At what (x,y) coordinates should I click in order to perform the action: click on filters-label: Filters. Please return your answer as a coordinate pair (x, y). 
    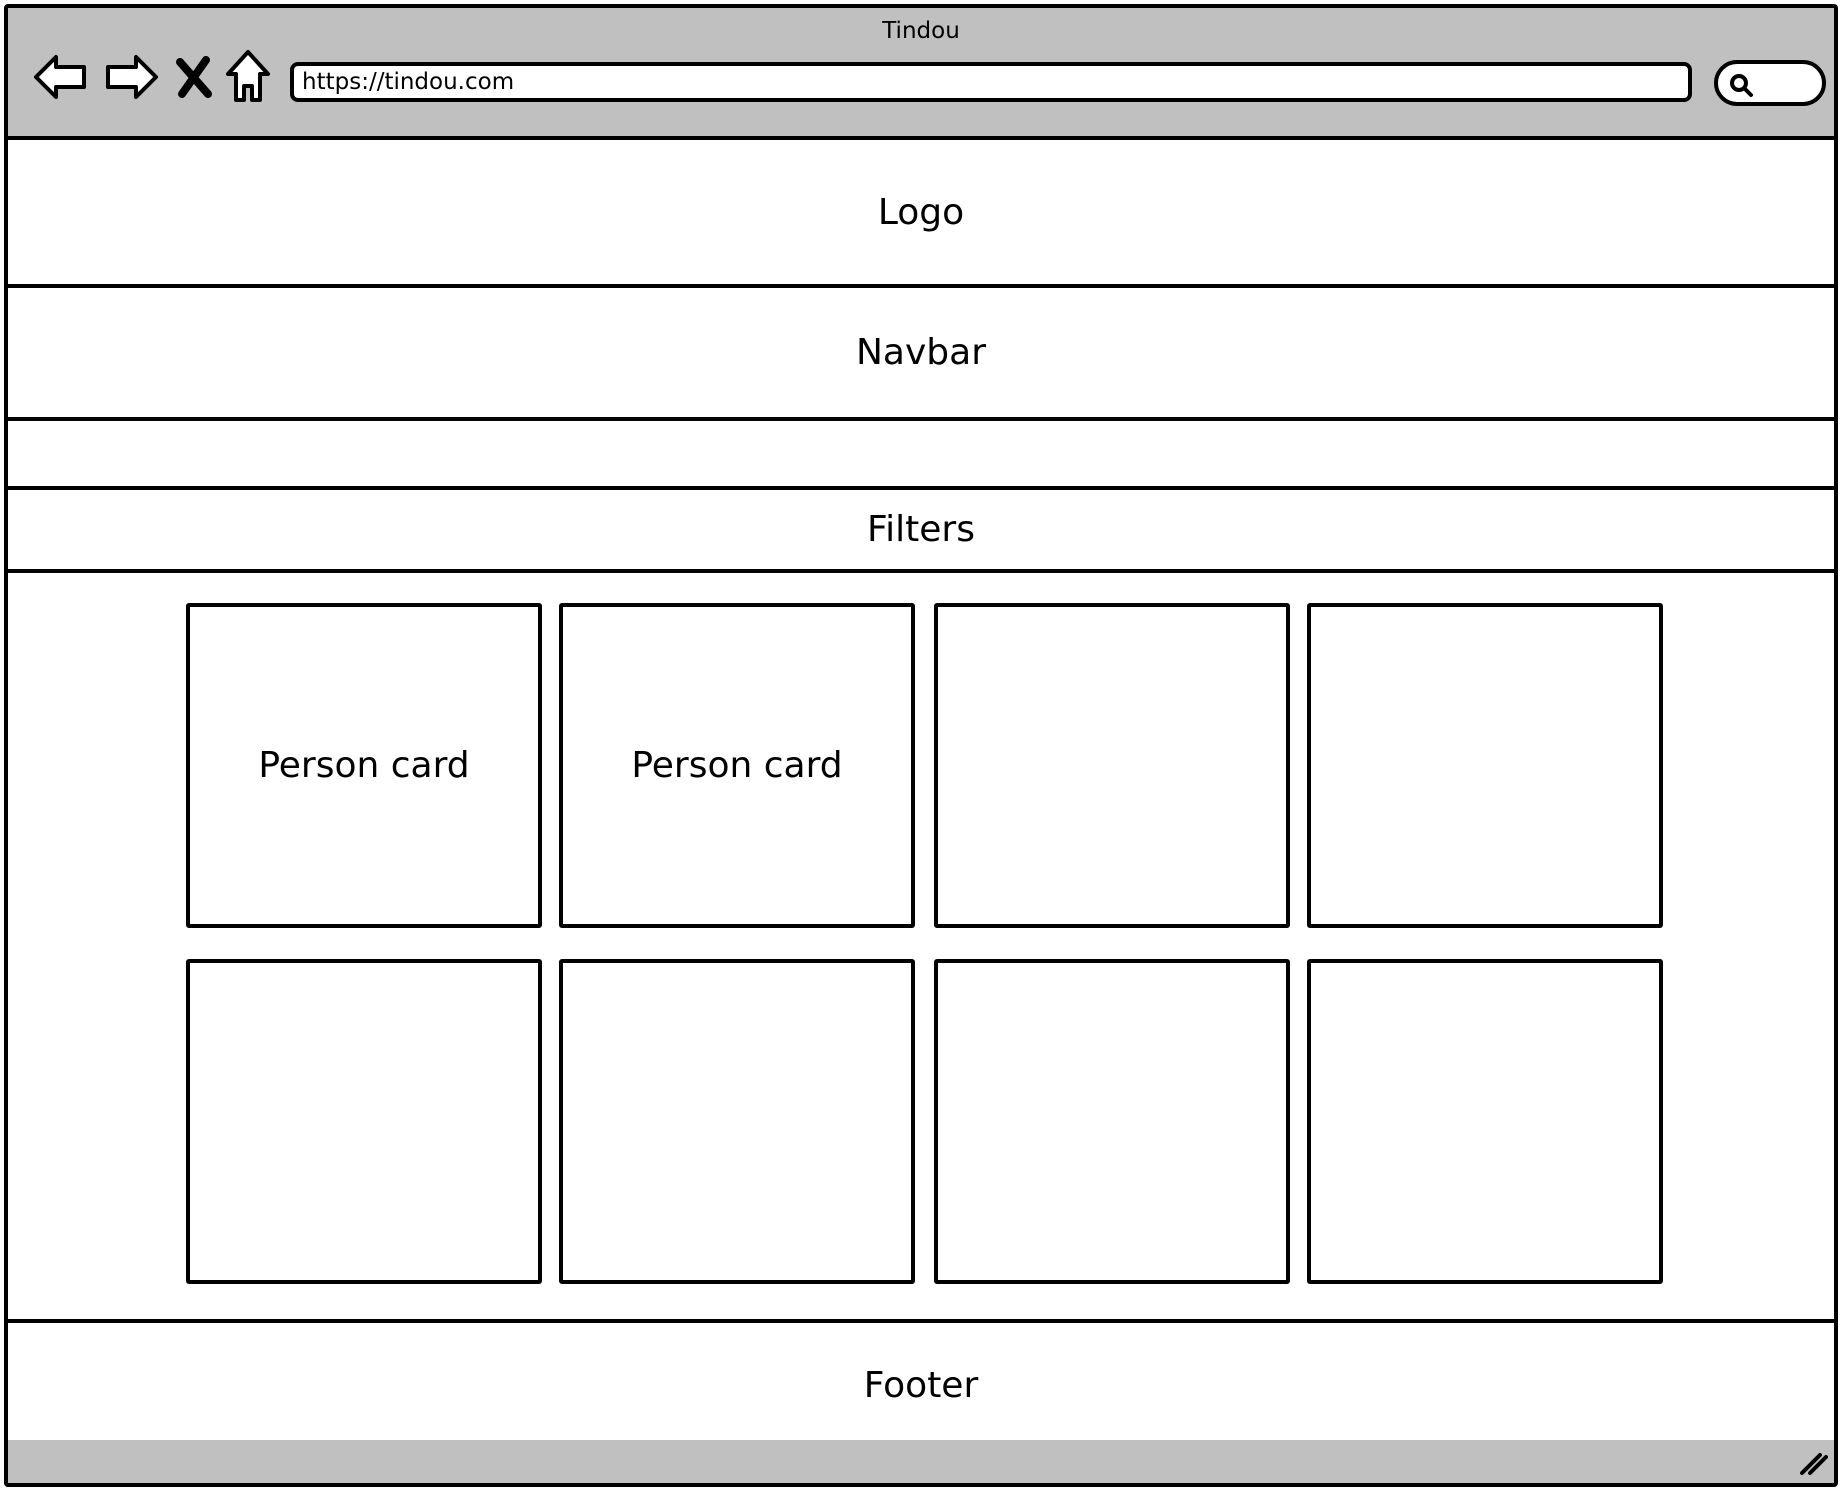
    Looking at the image, I should click on (921, 529).